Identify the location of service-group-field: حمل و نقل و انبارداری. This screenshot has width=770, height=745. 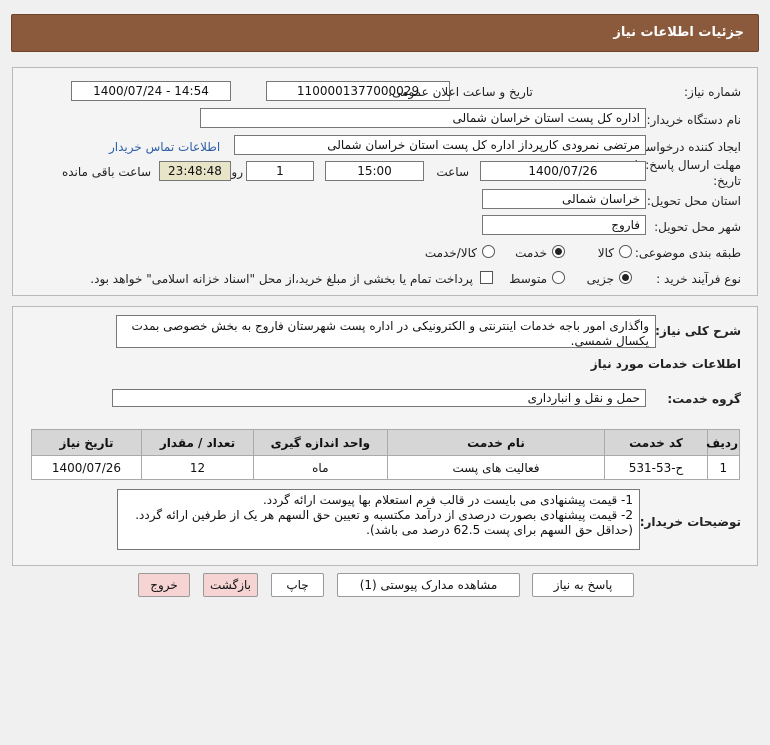
(379, 398).